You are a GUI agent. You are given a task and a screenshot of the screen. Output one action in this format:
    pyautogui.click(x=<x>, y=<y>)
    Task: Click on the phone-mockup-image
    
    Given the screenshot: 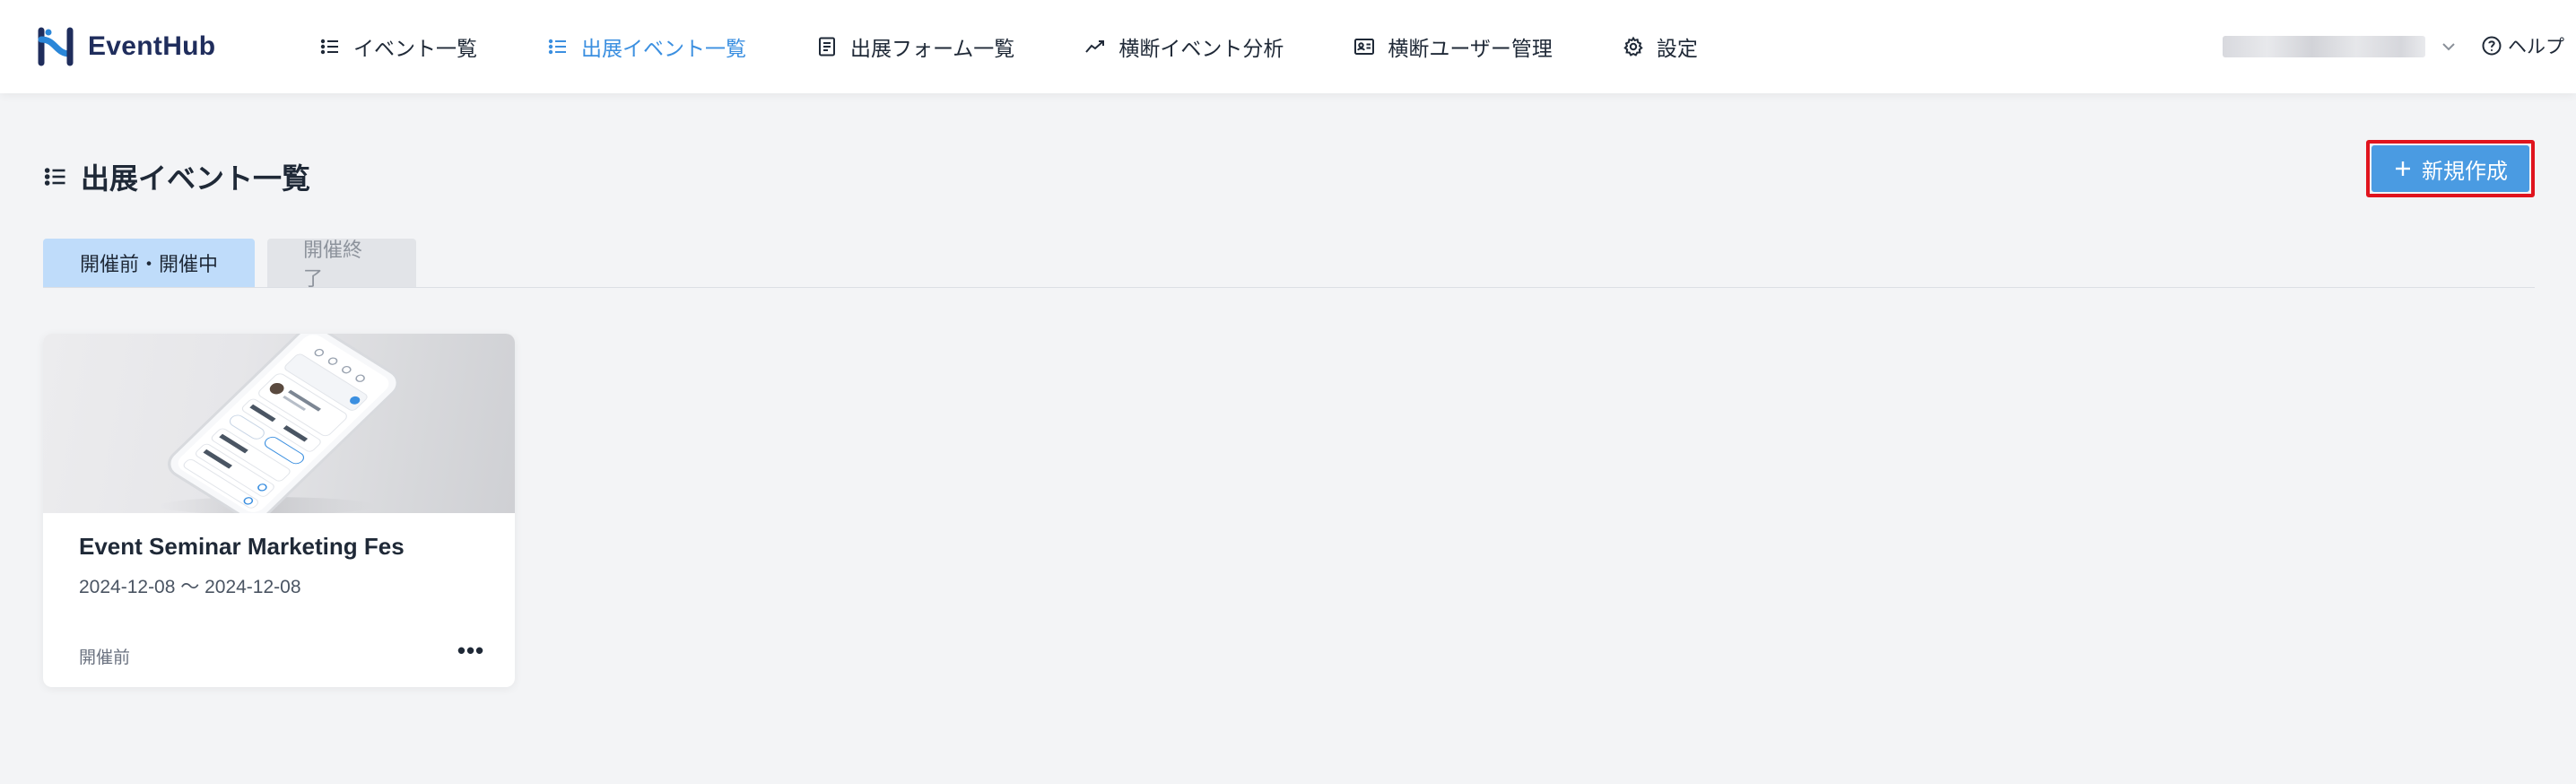 What is the action you would take?
    pyautogui.click(x=279, y=423)
    